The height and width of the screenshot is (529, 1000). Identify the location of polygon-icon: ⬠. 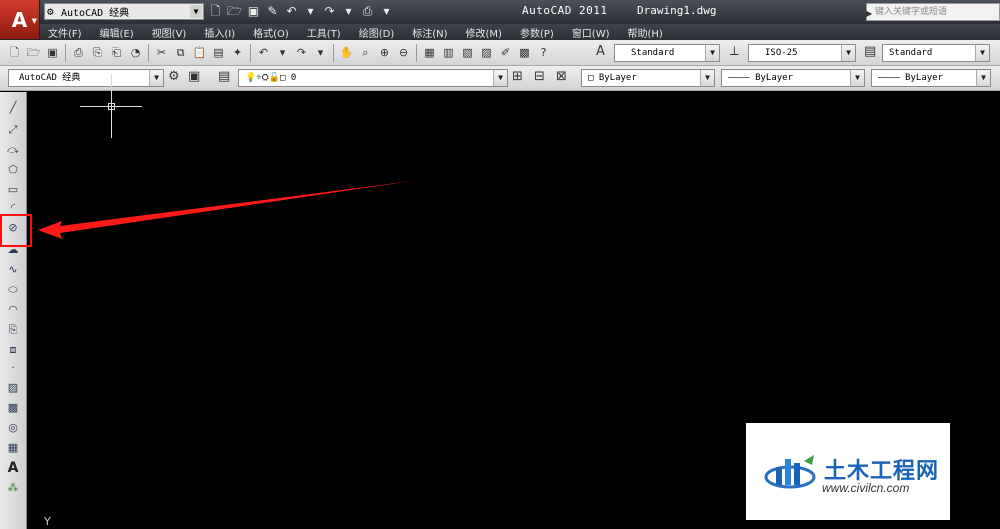
(13, 170).